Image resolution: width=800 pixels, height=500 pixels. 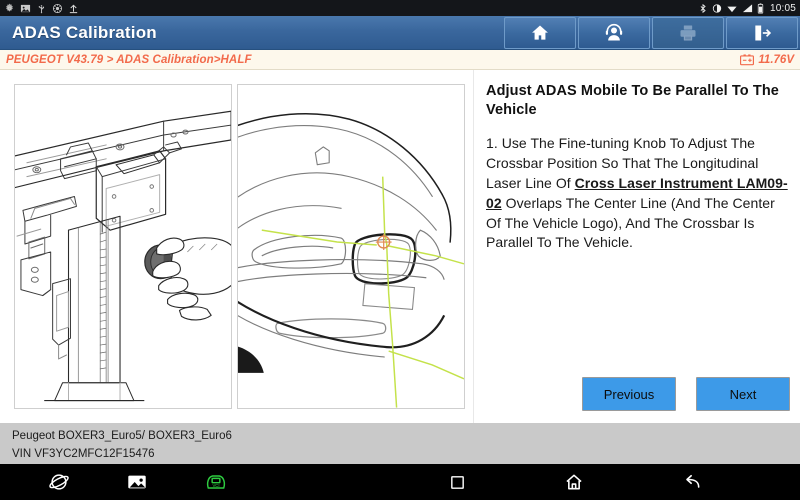 What do you see at coordinates (776, 59) in the screenshot?
I see `voltage-value: 11.76V` at bounding box center [776, 59].